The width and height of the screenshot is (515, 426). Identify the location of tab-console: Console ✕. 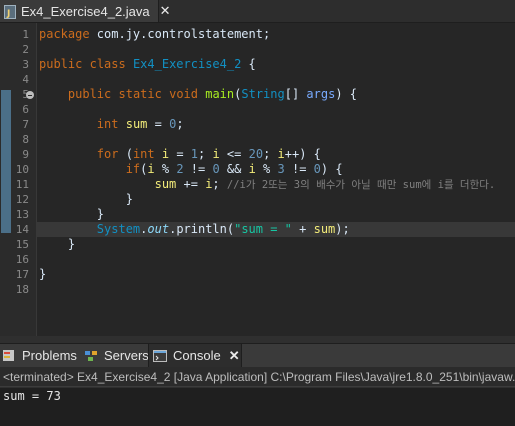
(195, 355).